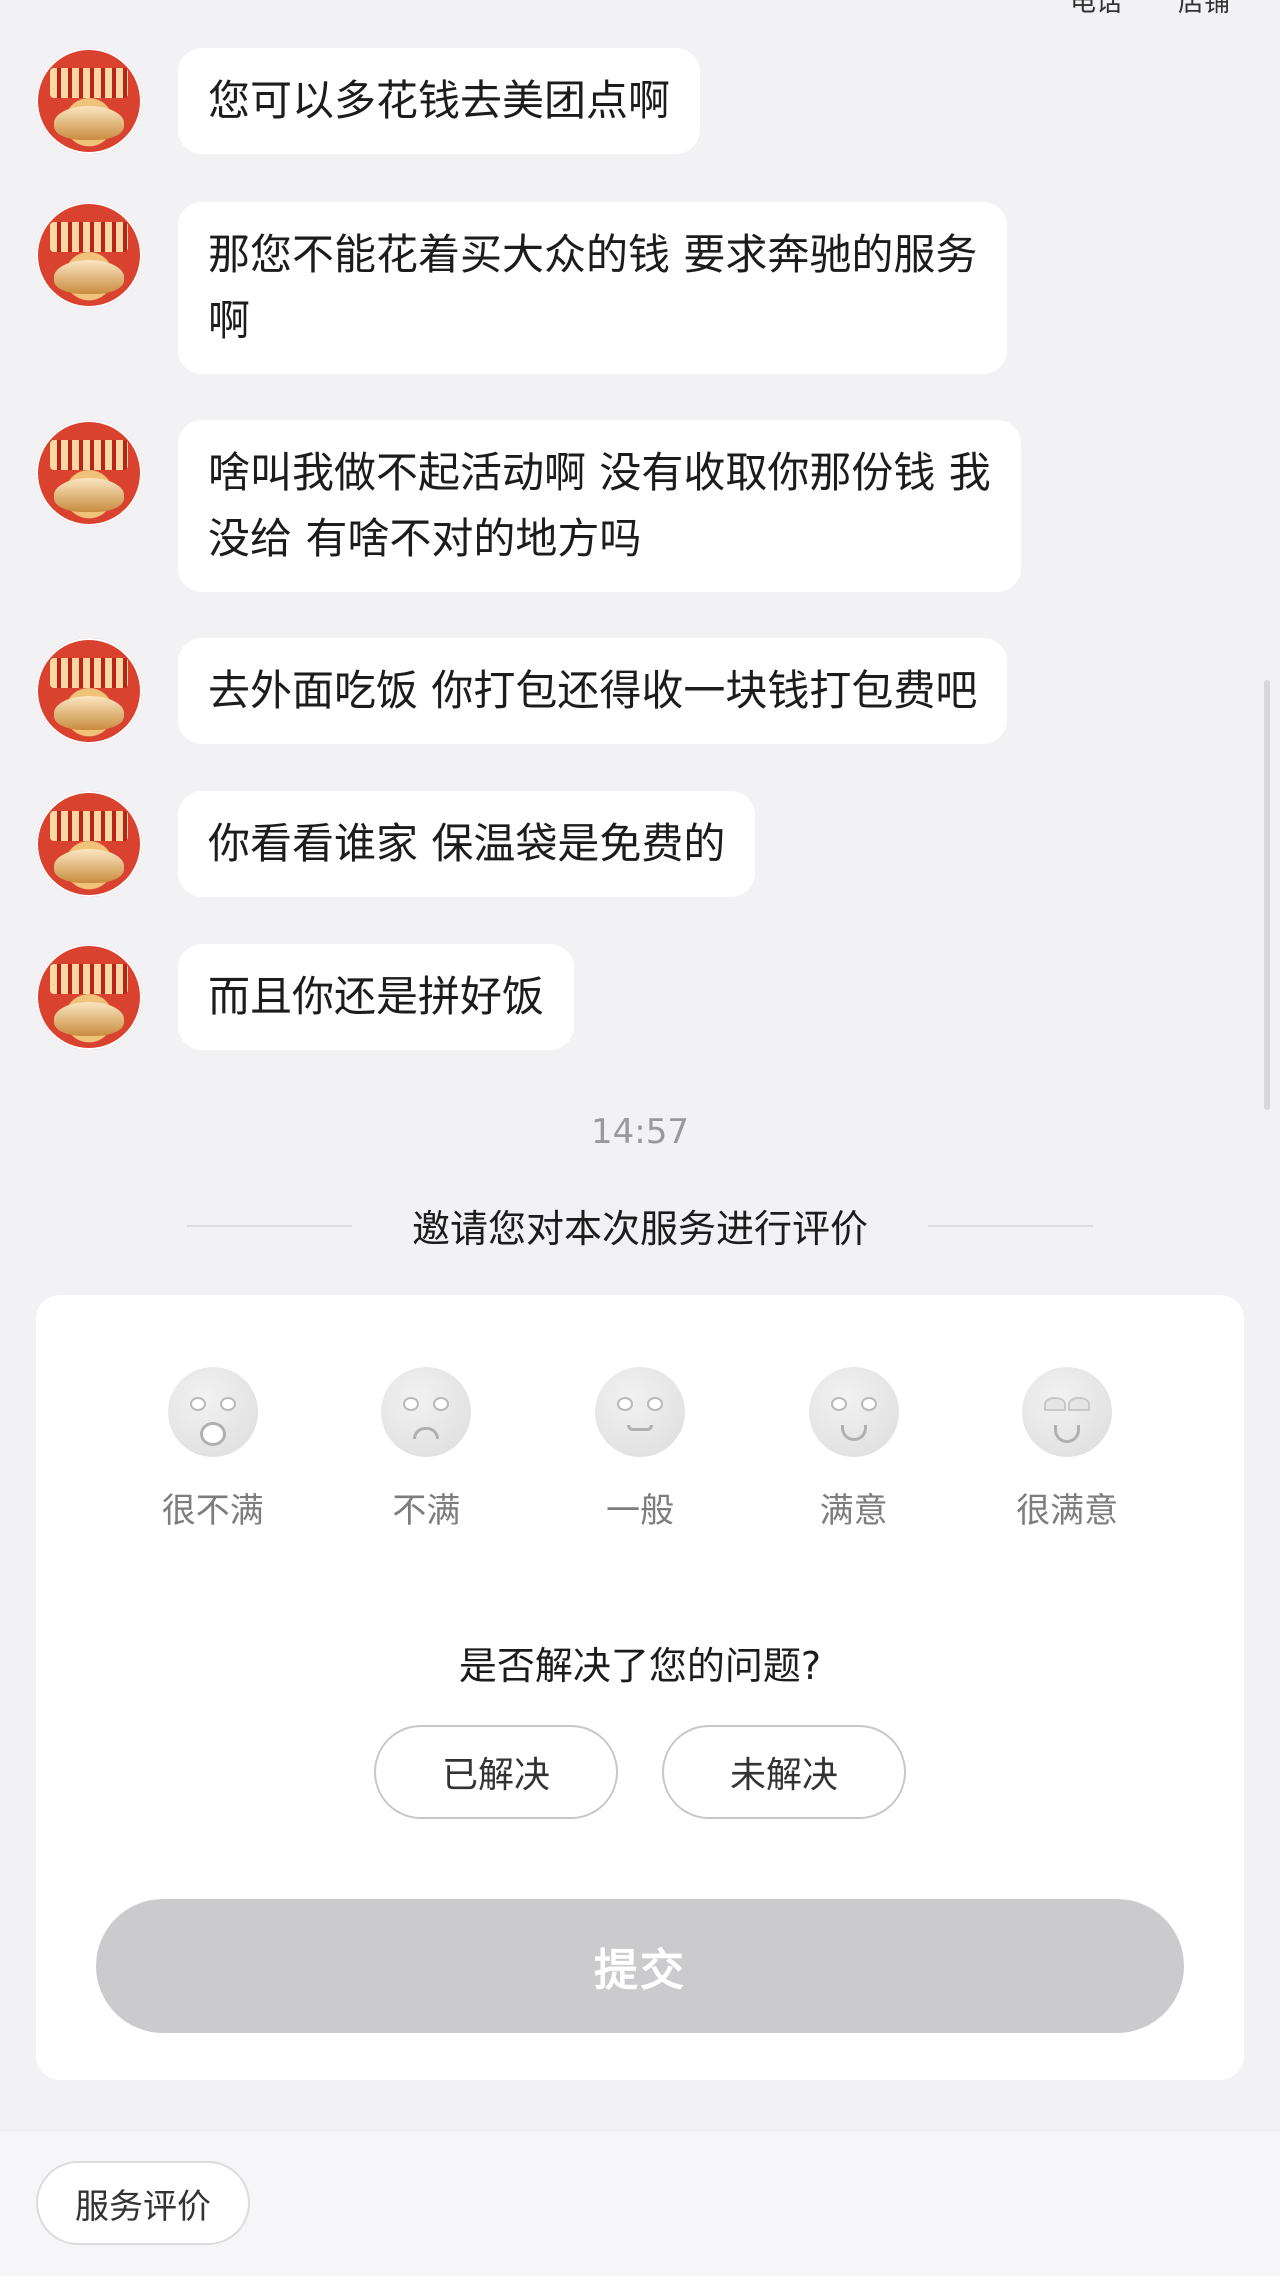  I want to click on chat-message: 而且你还是拼好饭, so click(305, 997).